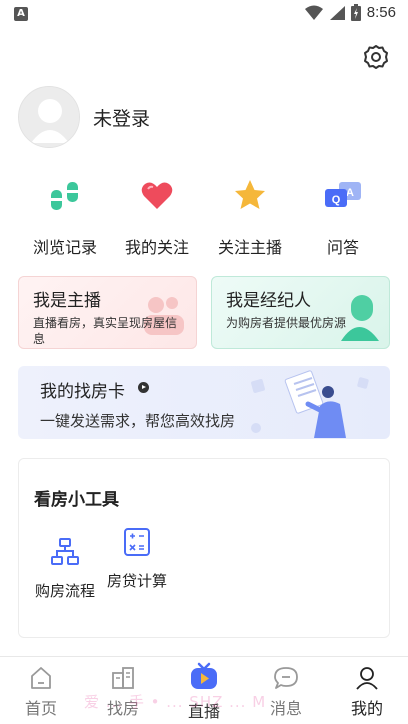 The height and width of the screenshot is (724, 408). What do you see at coordinates (367, 678) in the screenshot?
I see `person-icon` at bounding box center [367, 678].